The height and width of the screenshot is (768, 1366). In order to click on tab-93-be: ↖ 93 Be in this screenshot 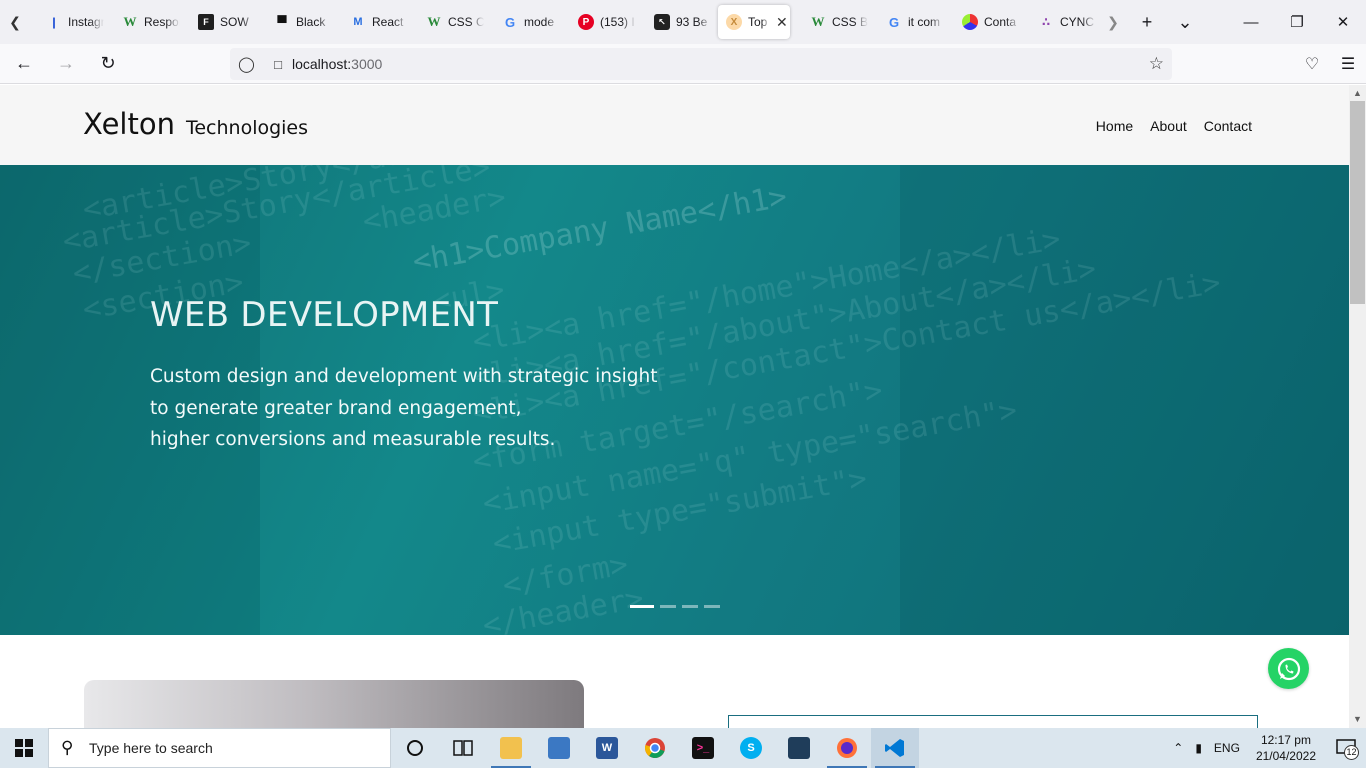, I will do `click(676, 22)`.